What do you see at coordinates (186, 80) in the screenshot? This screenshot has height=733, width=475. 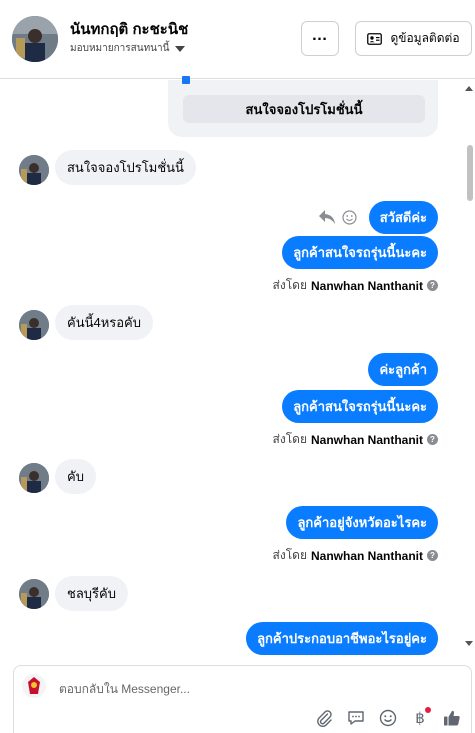 I see `checkbox-icon` at bounding box center [186, 80].